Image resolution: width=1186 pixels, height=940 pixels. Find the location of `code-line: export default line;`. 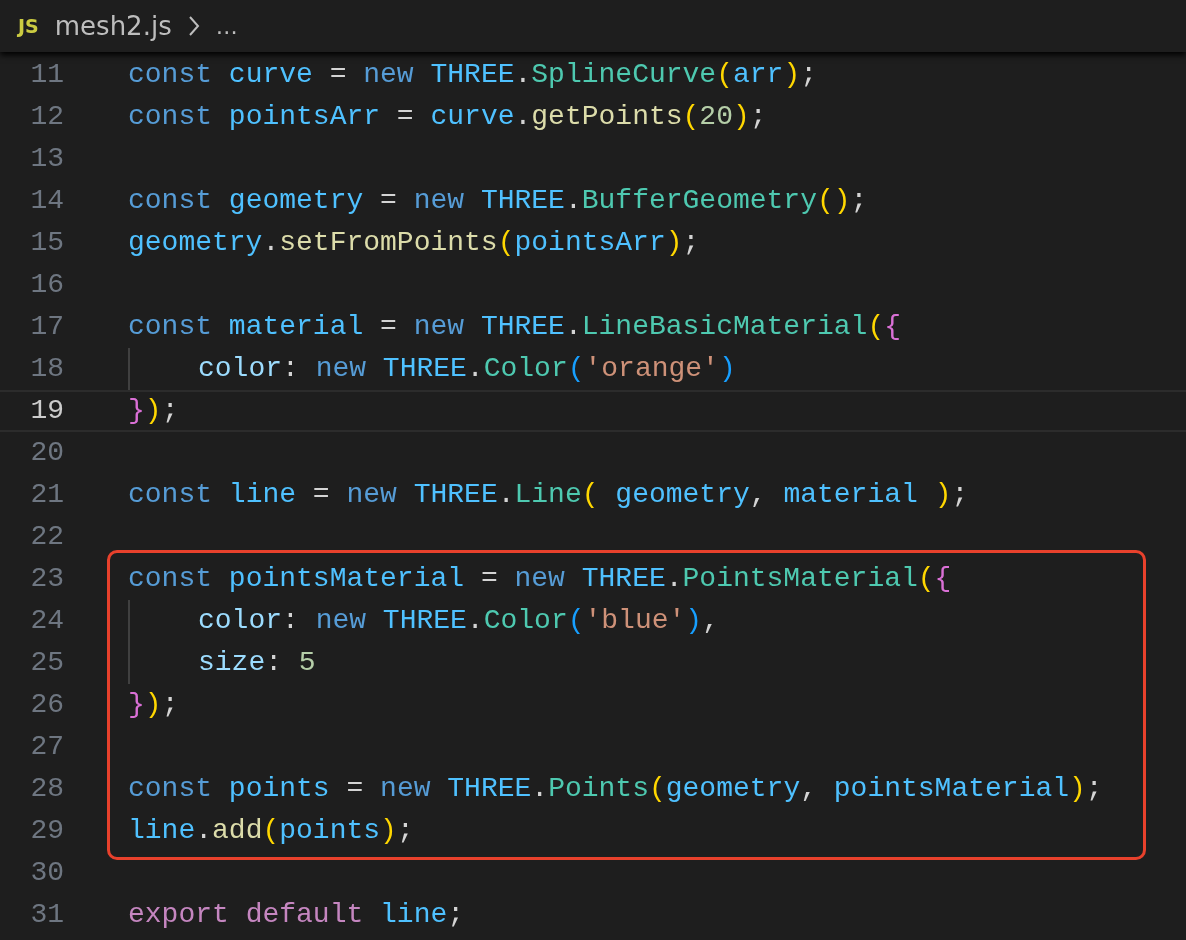

code-line: export default line; is located at coordinates (296, 915).